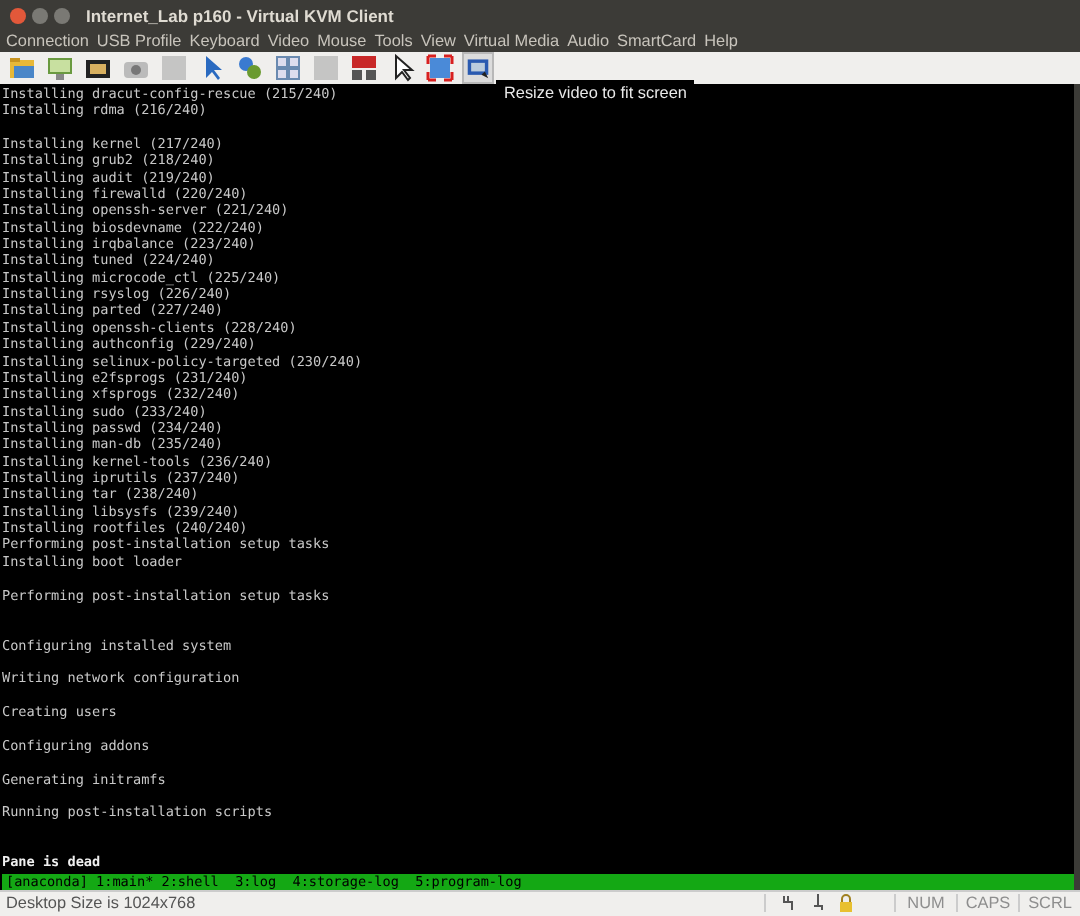  I want to click on minimize-button, so click(40, 15).